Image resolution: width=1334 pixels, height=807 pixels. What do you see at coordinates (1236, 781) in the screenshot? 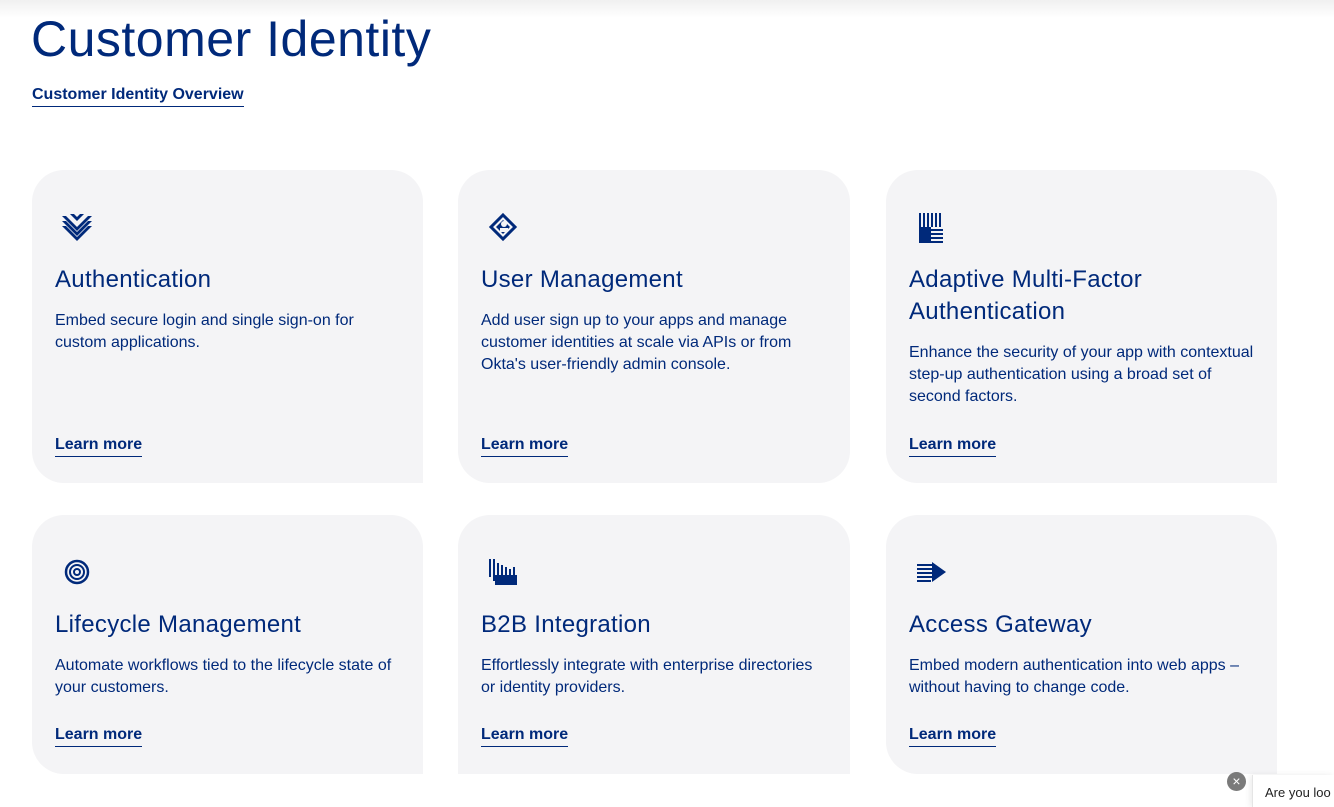
I see `close-chat-button: ×` at bounding box center [1236, 781].